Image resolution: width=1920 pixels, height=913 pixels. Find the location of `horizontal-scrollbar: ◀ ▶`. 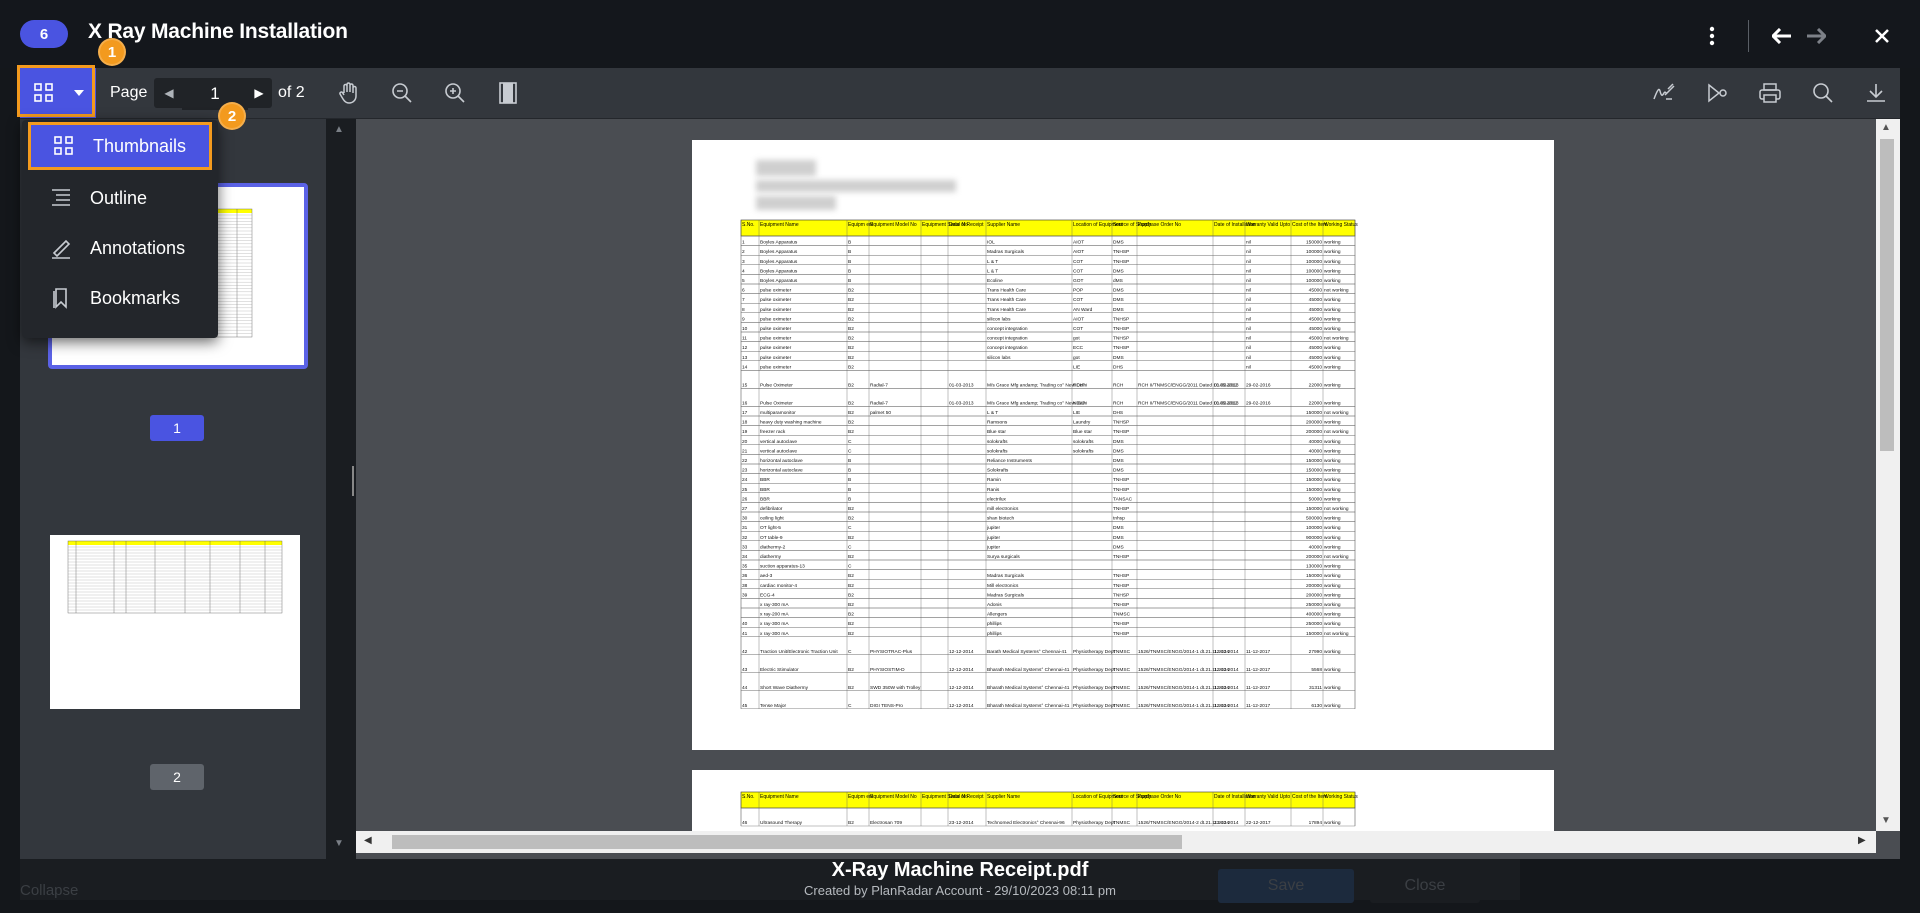

horizontal-scrollbar: ◀ ▶ is located at coordinates (1116, 842).